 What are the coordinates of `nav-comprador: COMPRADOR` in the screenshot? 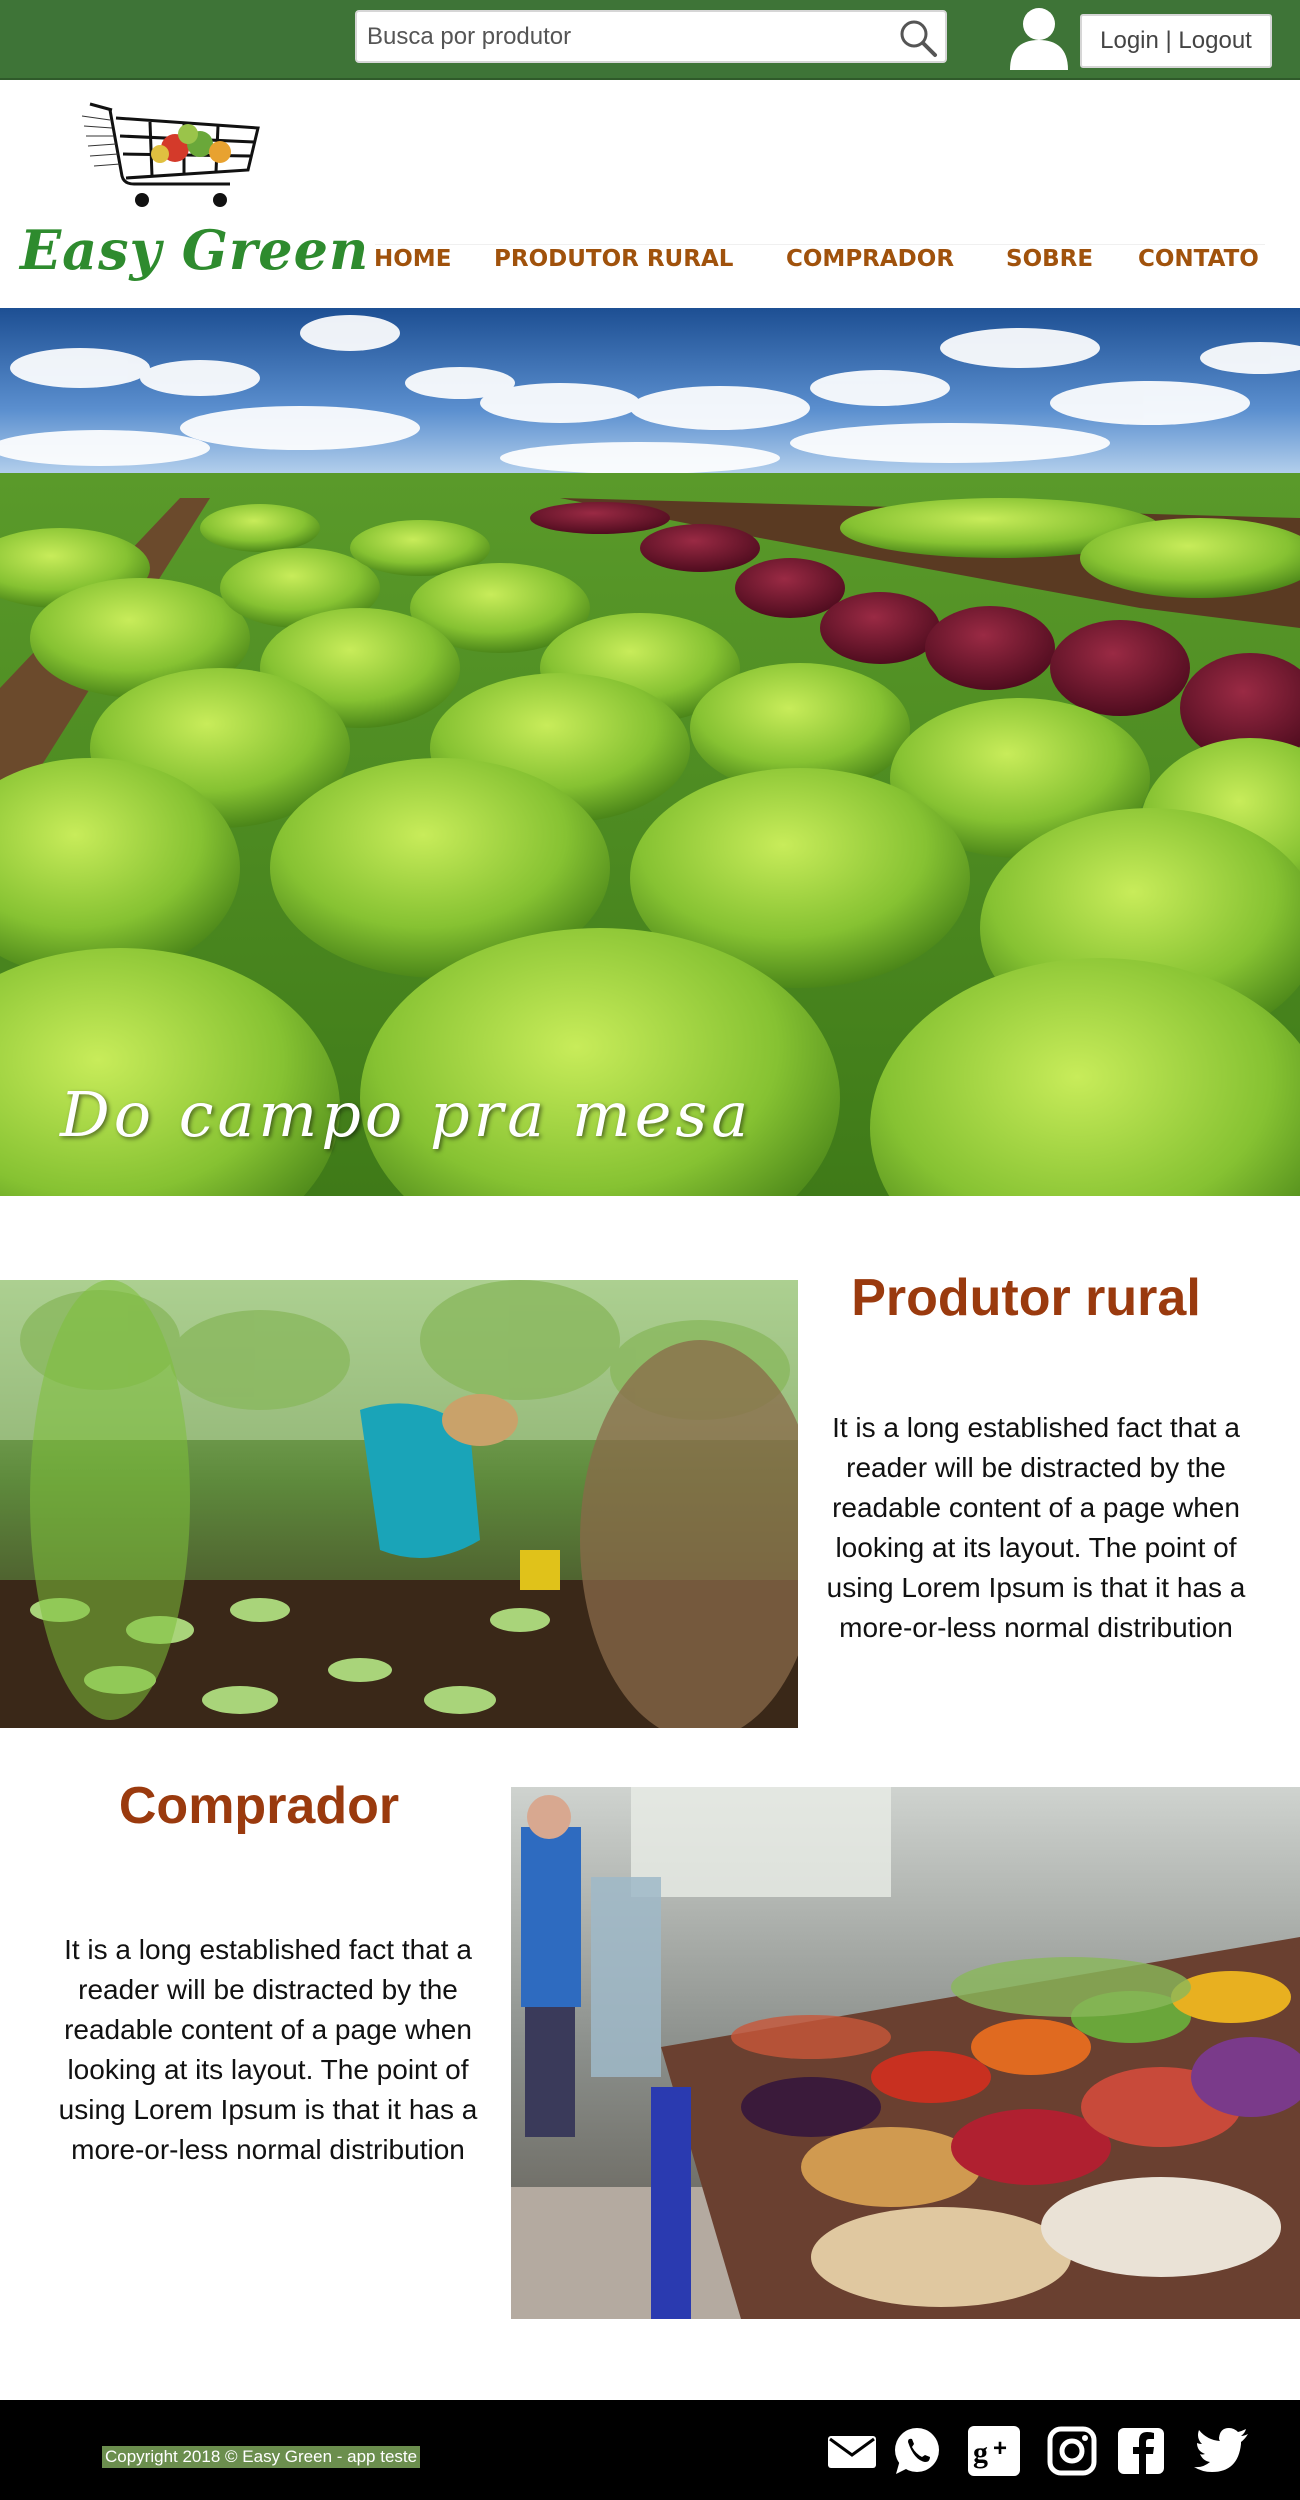 It's located at (870, 259).